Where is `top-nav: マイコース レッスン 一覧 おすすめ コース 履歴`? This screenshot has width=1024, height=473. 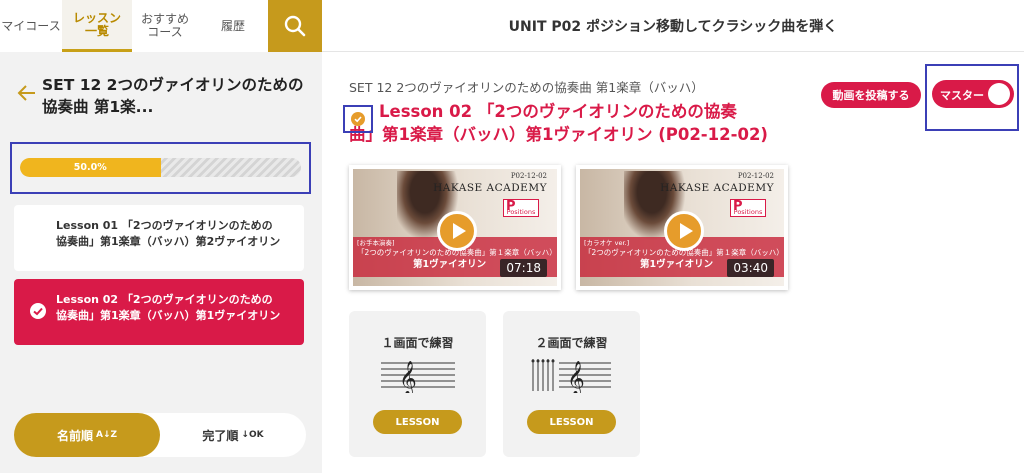
top-nav: マイコース レッスン 一覧 おすすめ コース 履歴 is located at coordinates (161, 26).